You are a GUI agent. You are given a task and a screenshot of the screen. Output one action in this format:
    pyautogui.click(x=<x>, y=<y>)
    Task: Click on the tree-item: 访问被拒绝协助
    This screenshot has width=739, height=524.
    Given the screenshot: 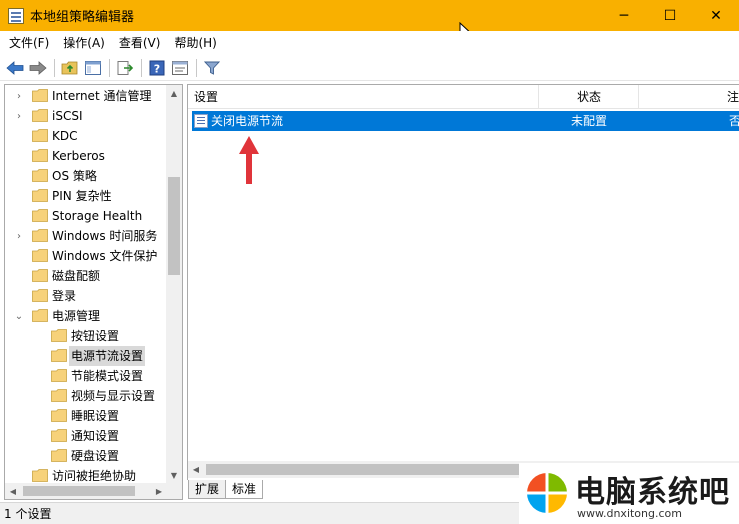 What is the action you would take?
    pyautogui.click(x=86, y=474)
    